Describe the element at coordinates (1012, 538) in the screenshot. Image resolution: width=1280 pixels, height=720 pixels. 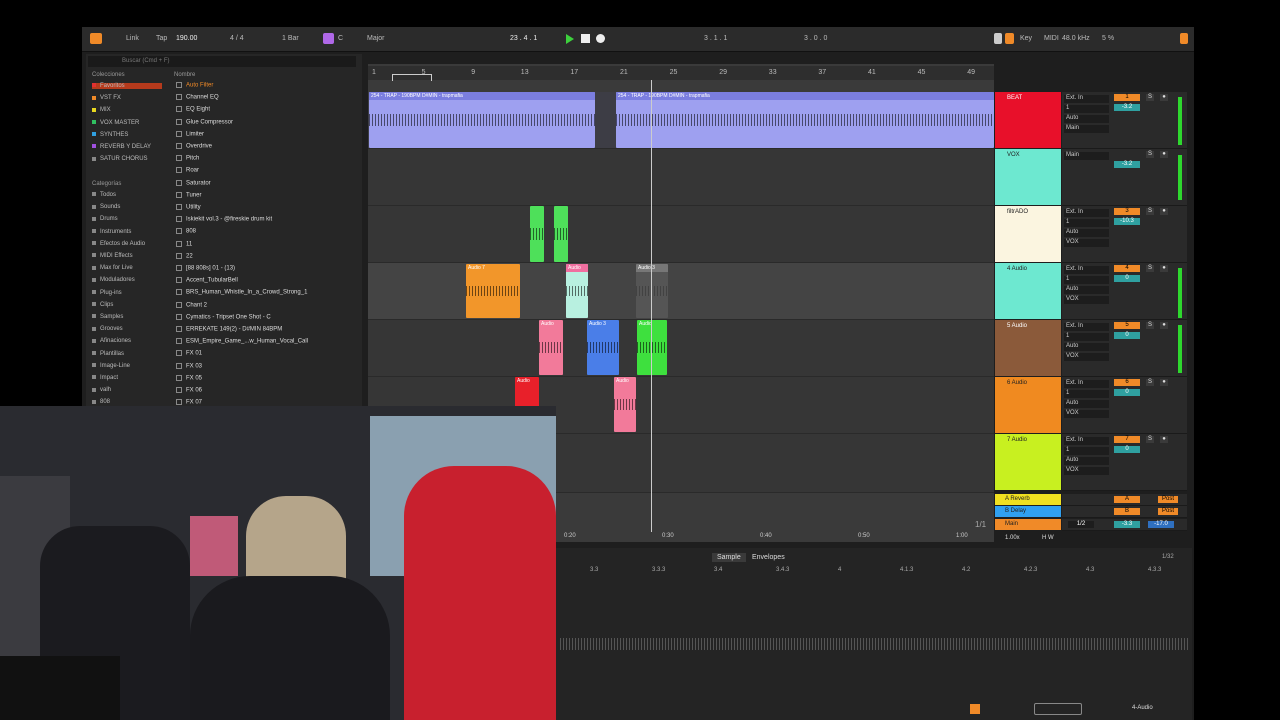
I see `zoom-level: 1.00x` at that location.